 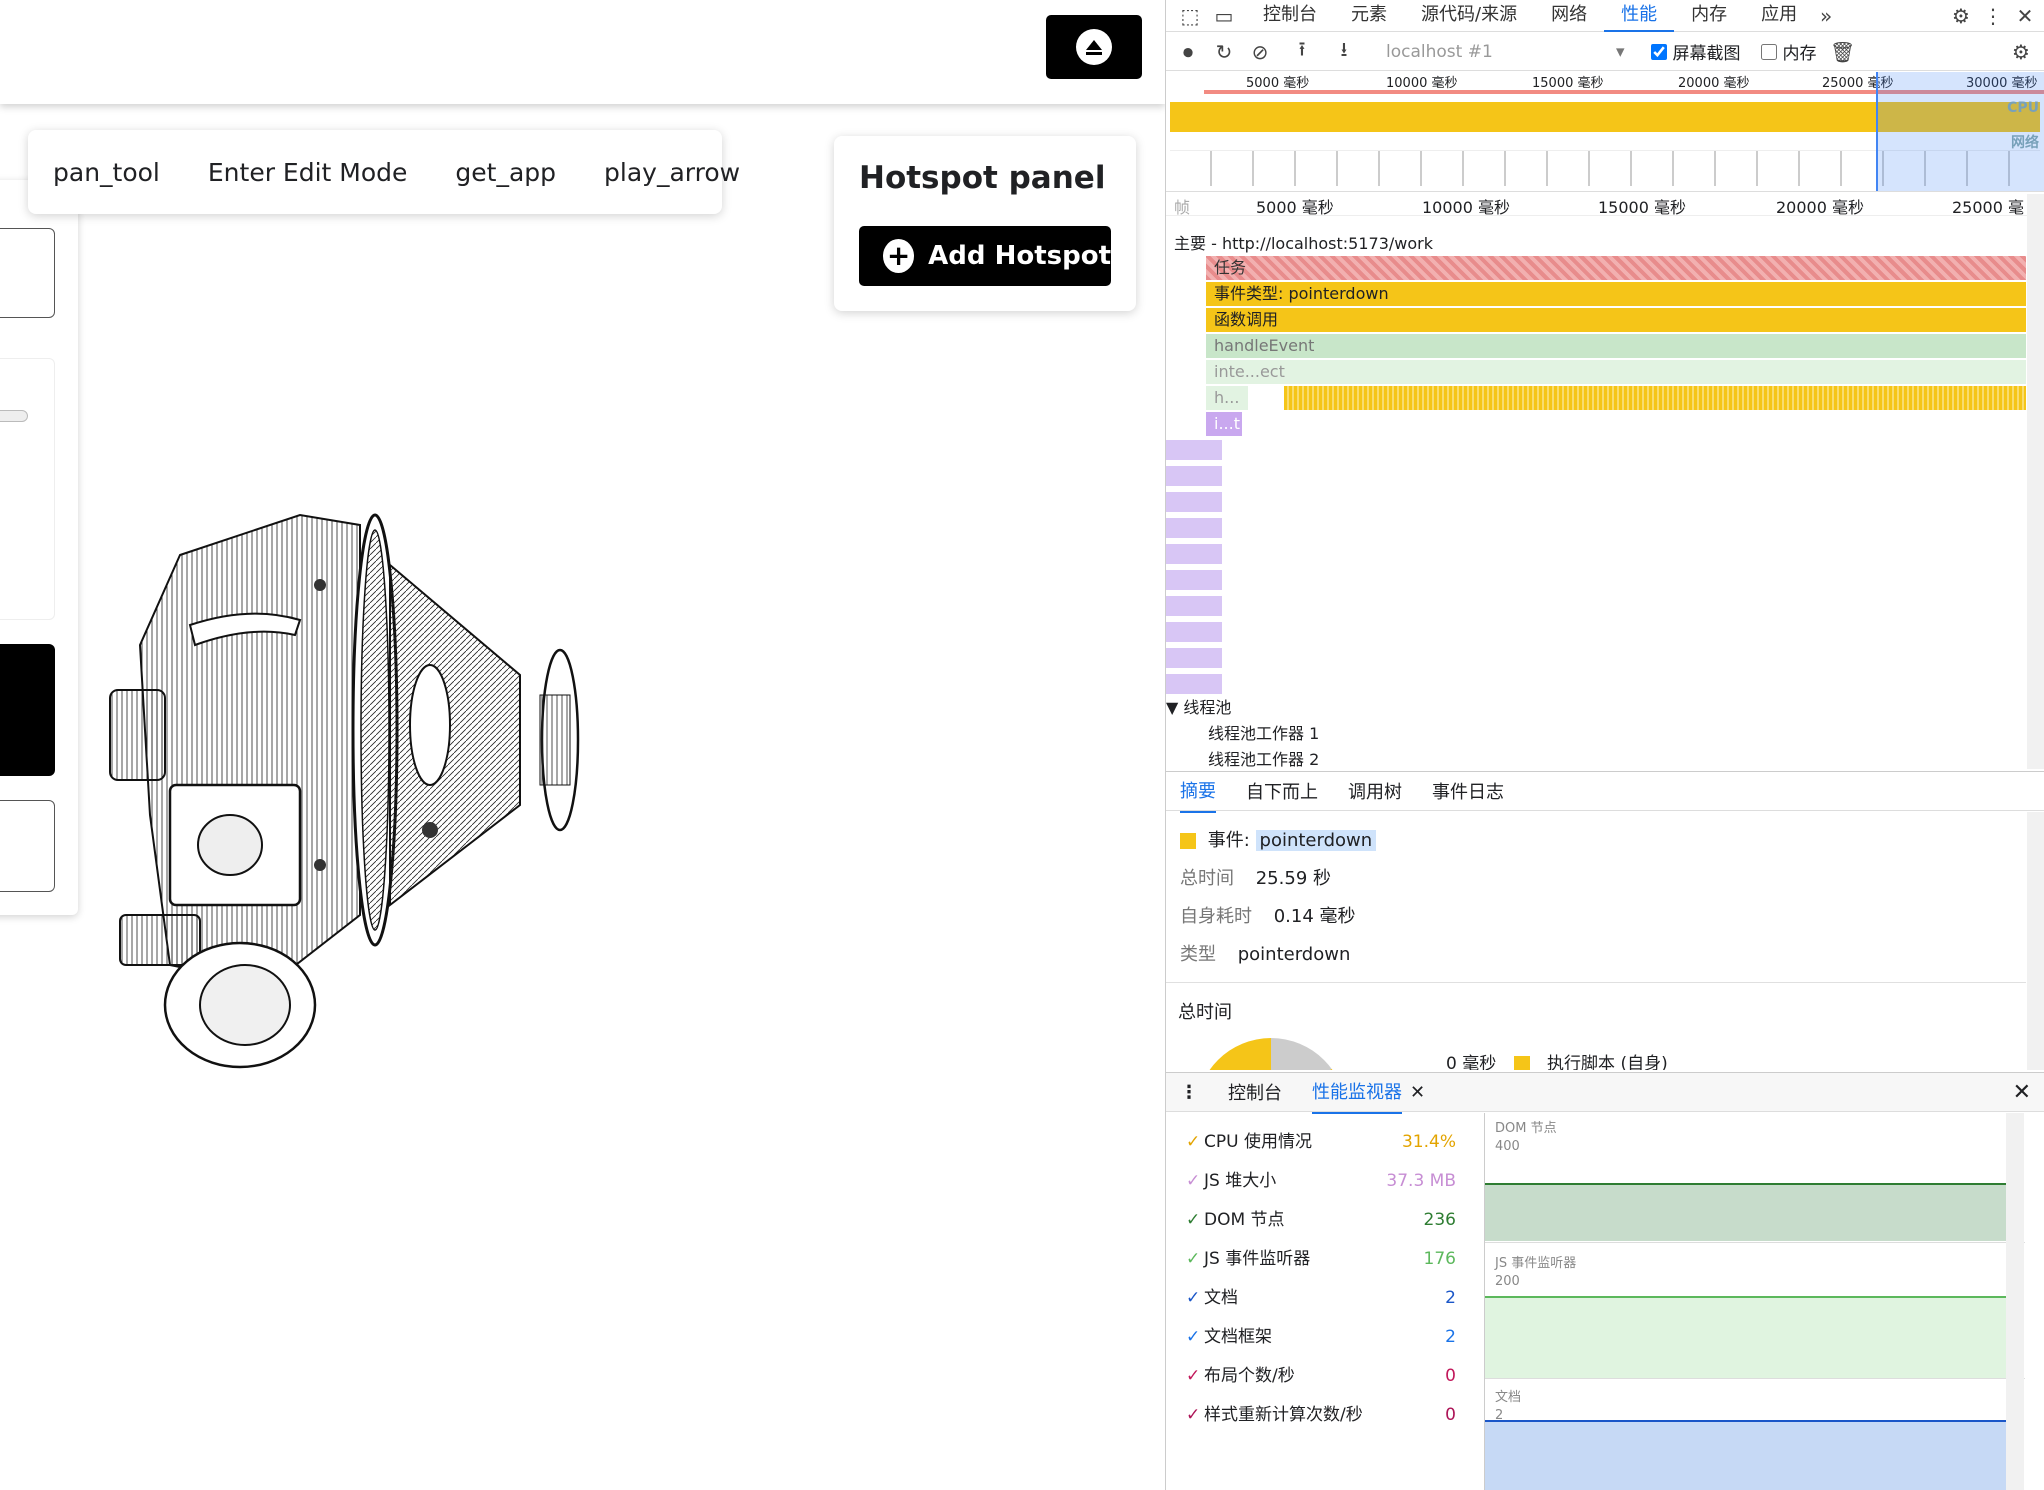 What do you see at coordinates (582, 52) in the screenshot?
I see `app-header` at bounding box center [582, 52].